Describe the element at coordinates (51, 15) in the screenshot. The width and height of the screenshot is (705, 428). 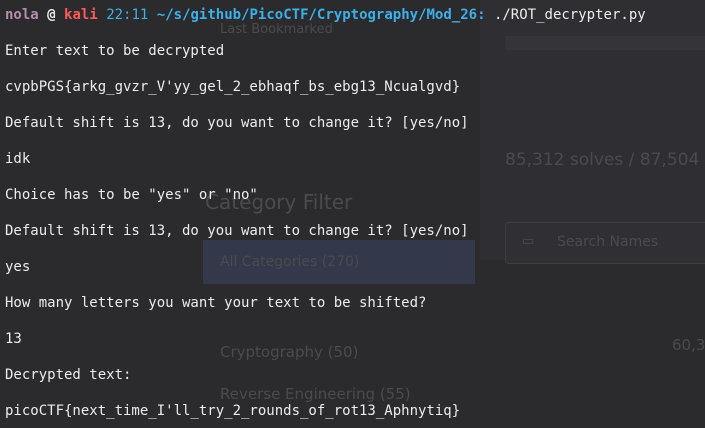
I see `prompt-at: @` at that location.